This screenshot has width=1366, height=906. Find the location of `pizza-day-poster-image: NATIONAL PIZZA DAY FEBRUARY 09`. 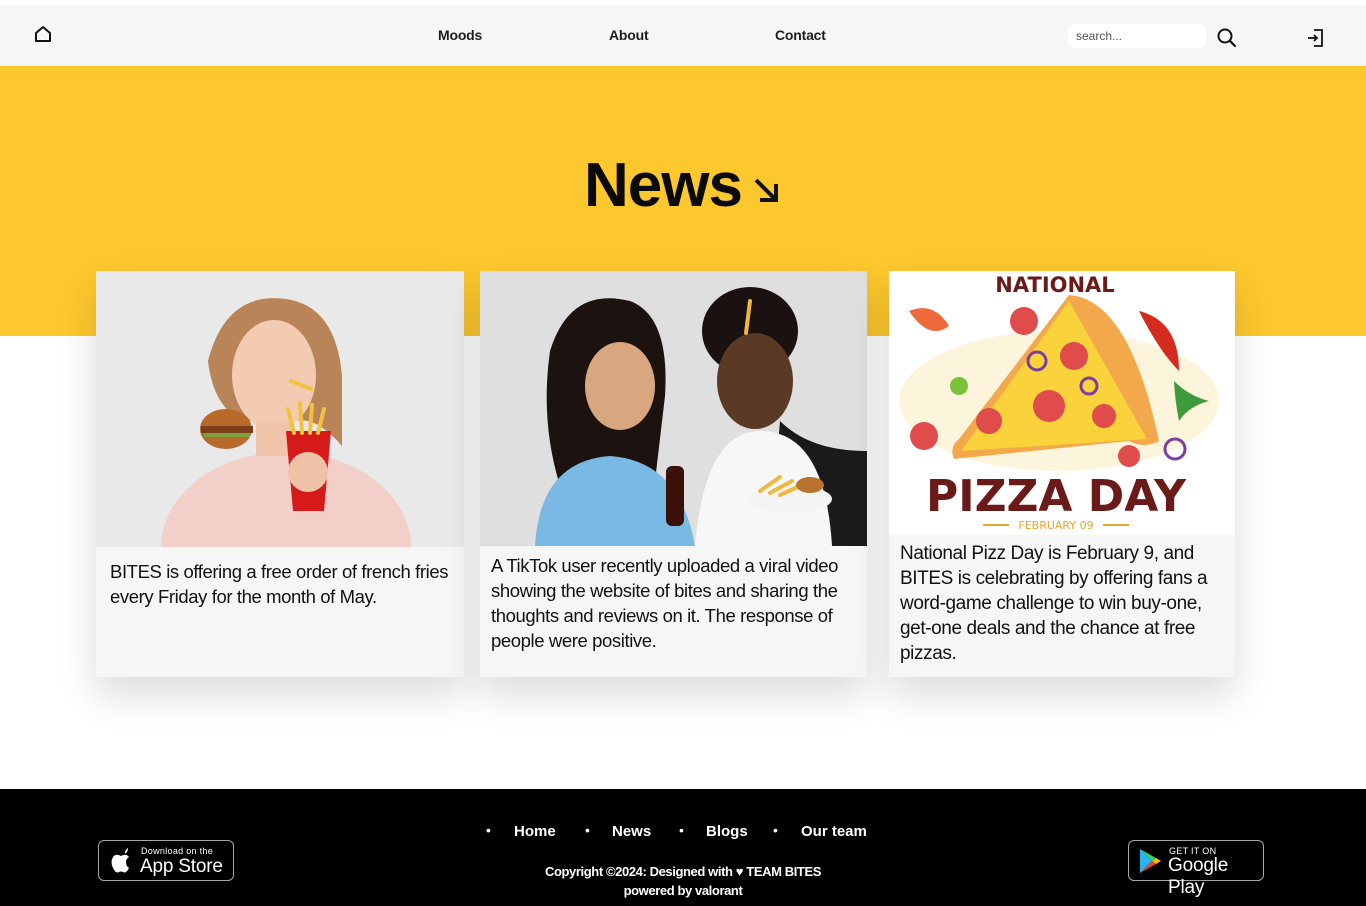

pizza-day-poster-image: NATIONAL PIZZA DAY FEBRUARY 09 is located at coordinates (1062, 403).